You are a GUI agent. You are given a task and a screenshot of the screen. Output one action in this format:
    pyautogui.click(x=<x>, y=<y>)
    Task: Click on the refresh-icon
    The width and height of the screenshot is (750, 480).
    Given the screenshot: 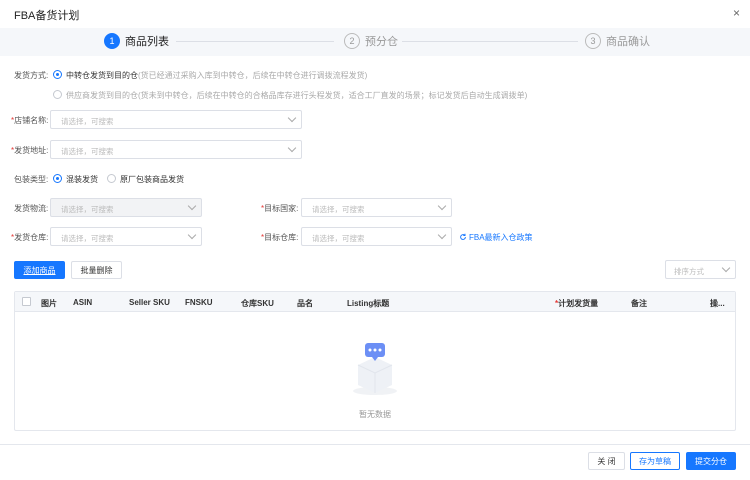 What is the action you would take?
    pyautogui.click(x=463, y=236)
    